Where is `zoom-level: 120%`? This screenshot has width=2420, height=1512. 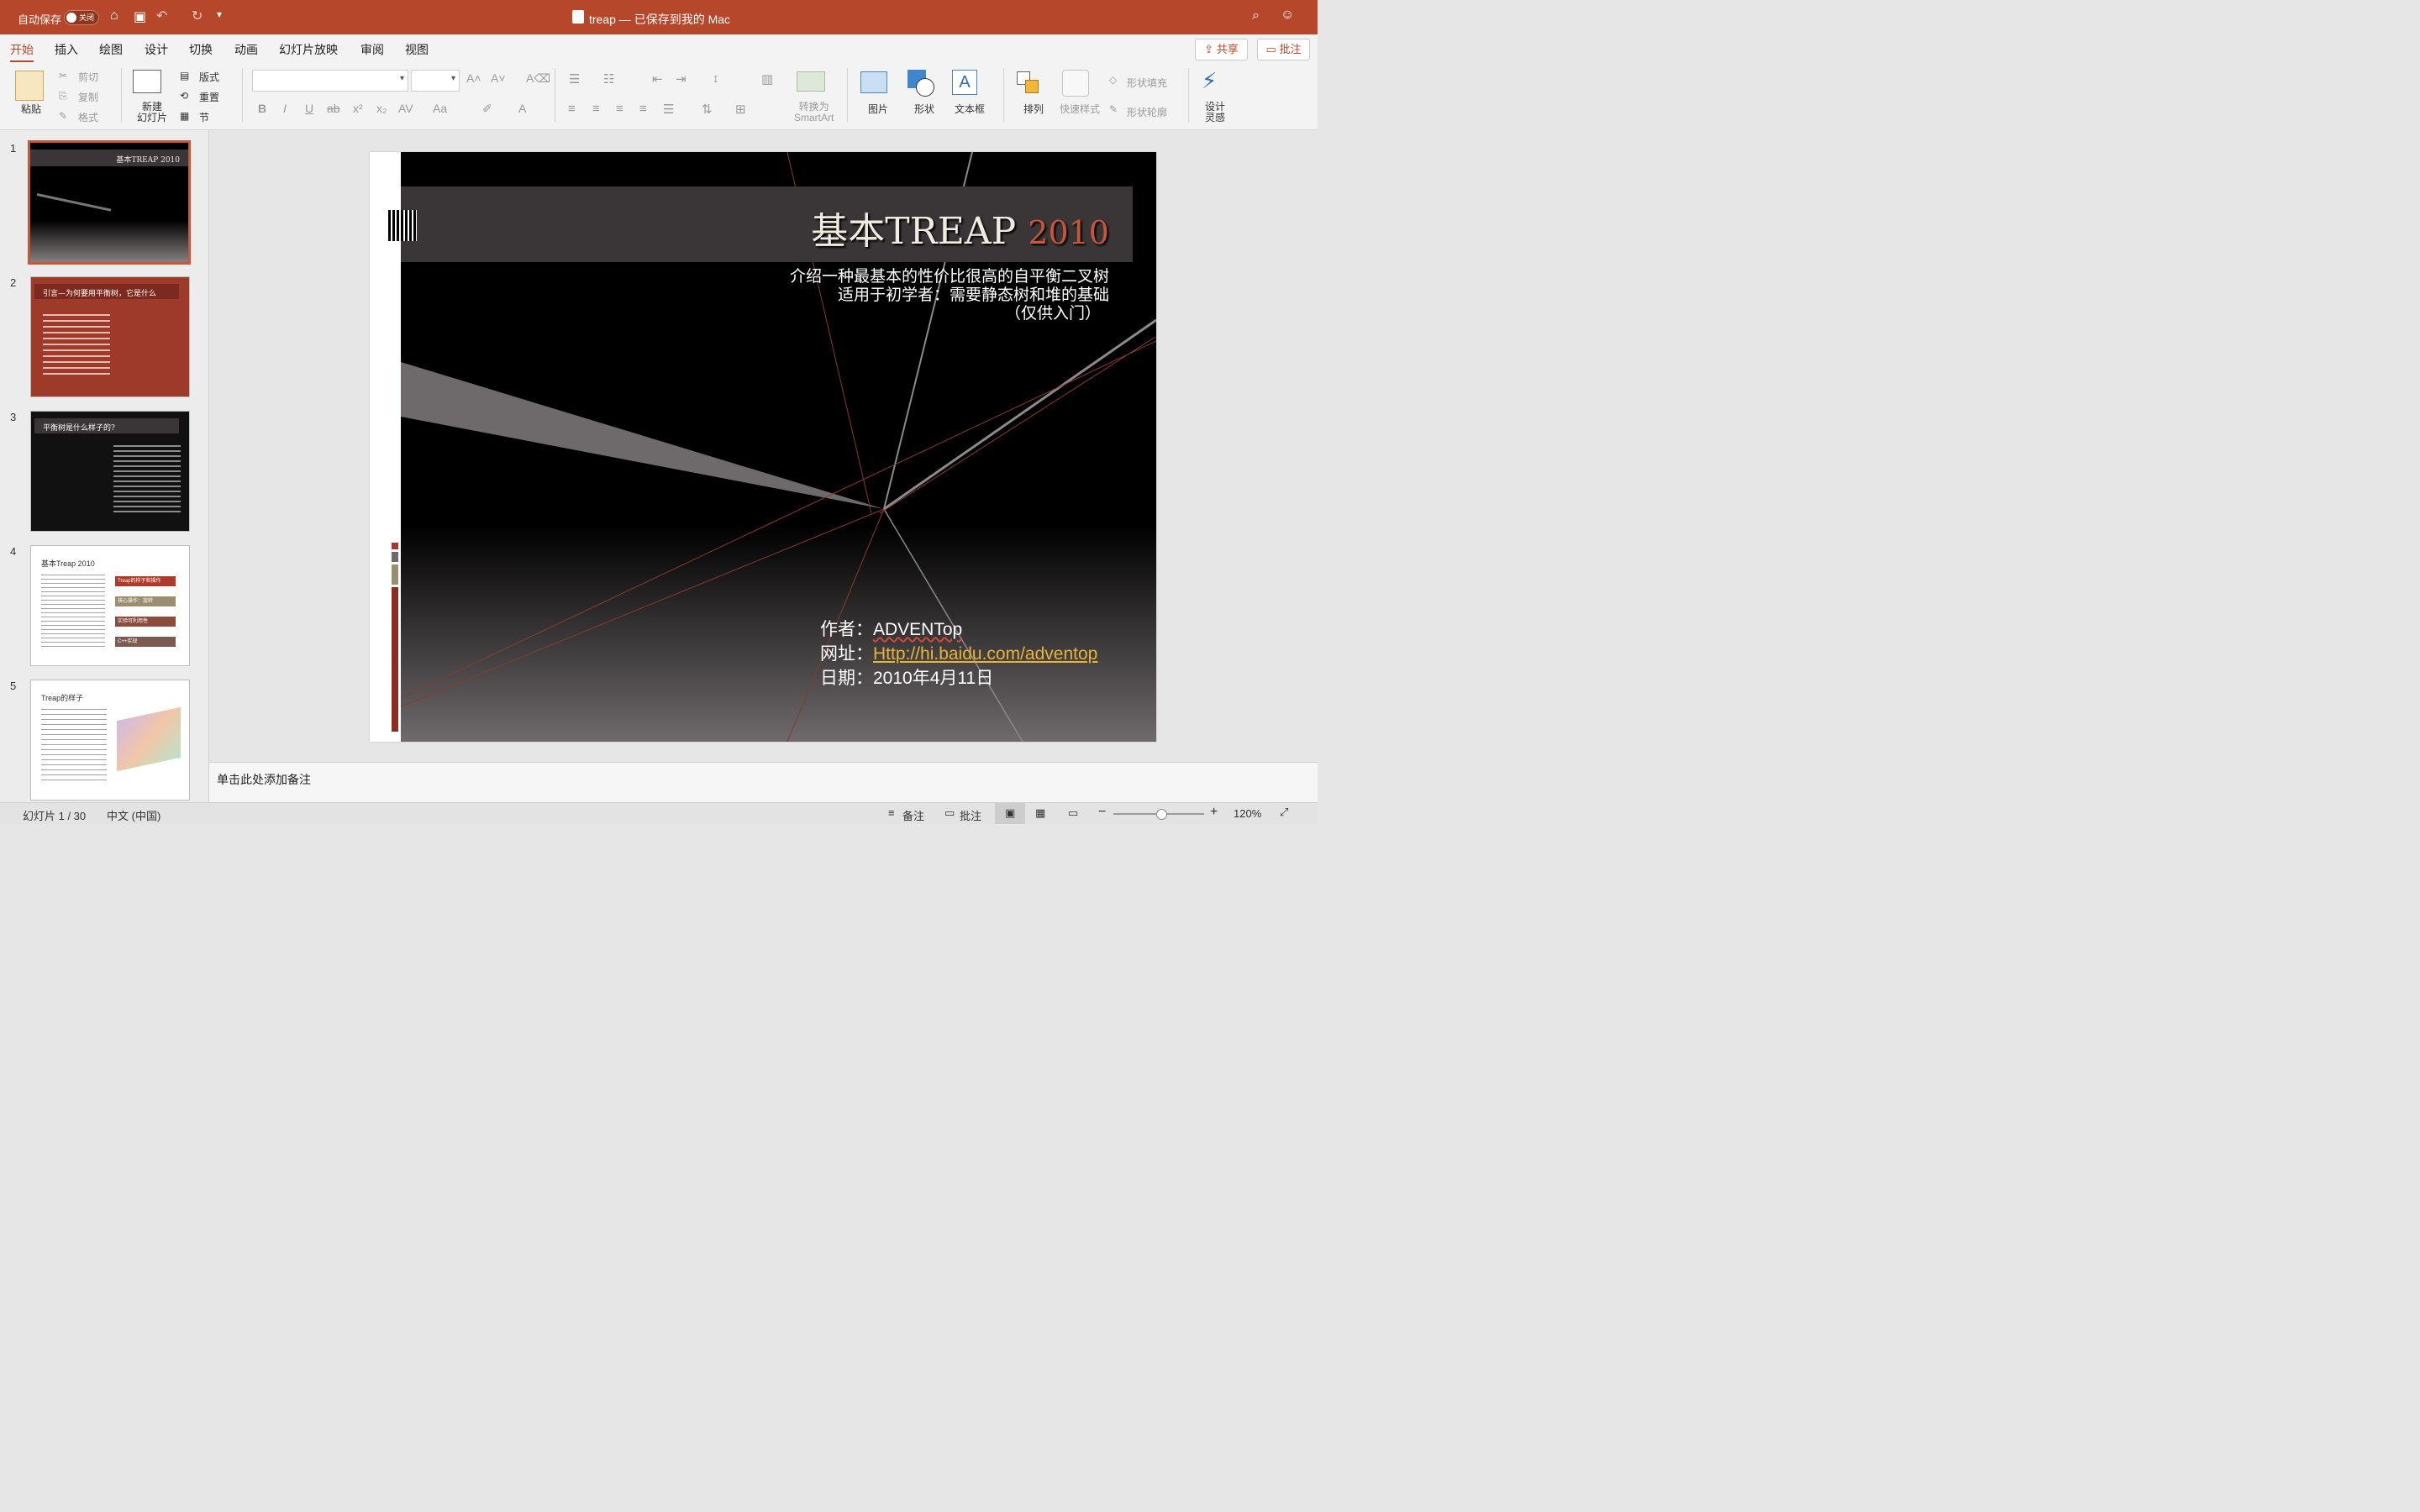 zoom-level: 120% is located at coordinates (1247, 813).